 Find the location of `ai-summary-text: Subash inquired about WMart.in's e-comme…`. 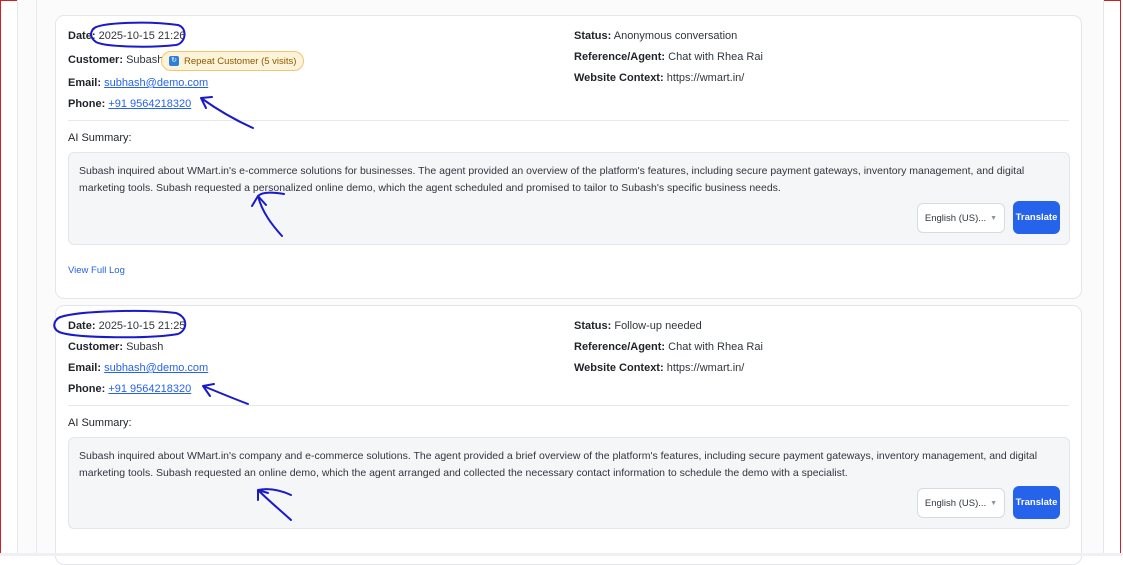

ai-summary-text: Subash inquired about WMart.in's e-comme… is located at coordinates (552, 179).